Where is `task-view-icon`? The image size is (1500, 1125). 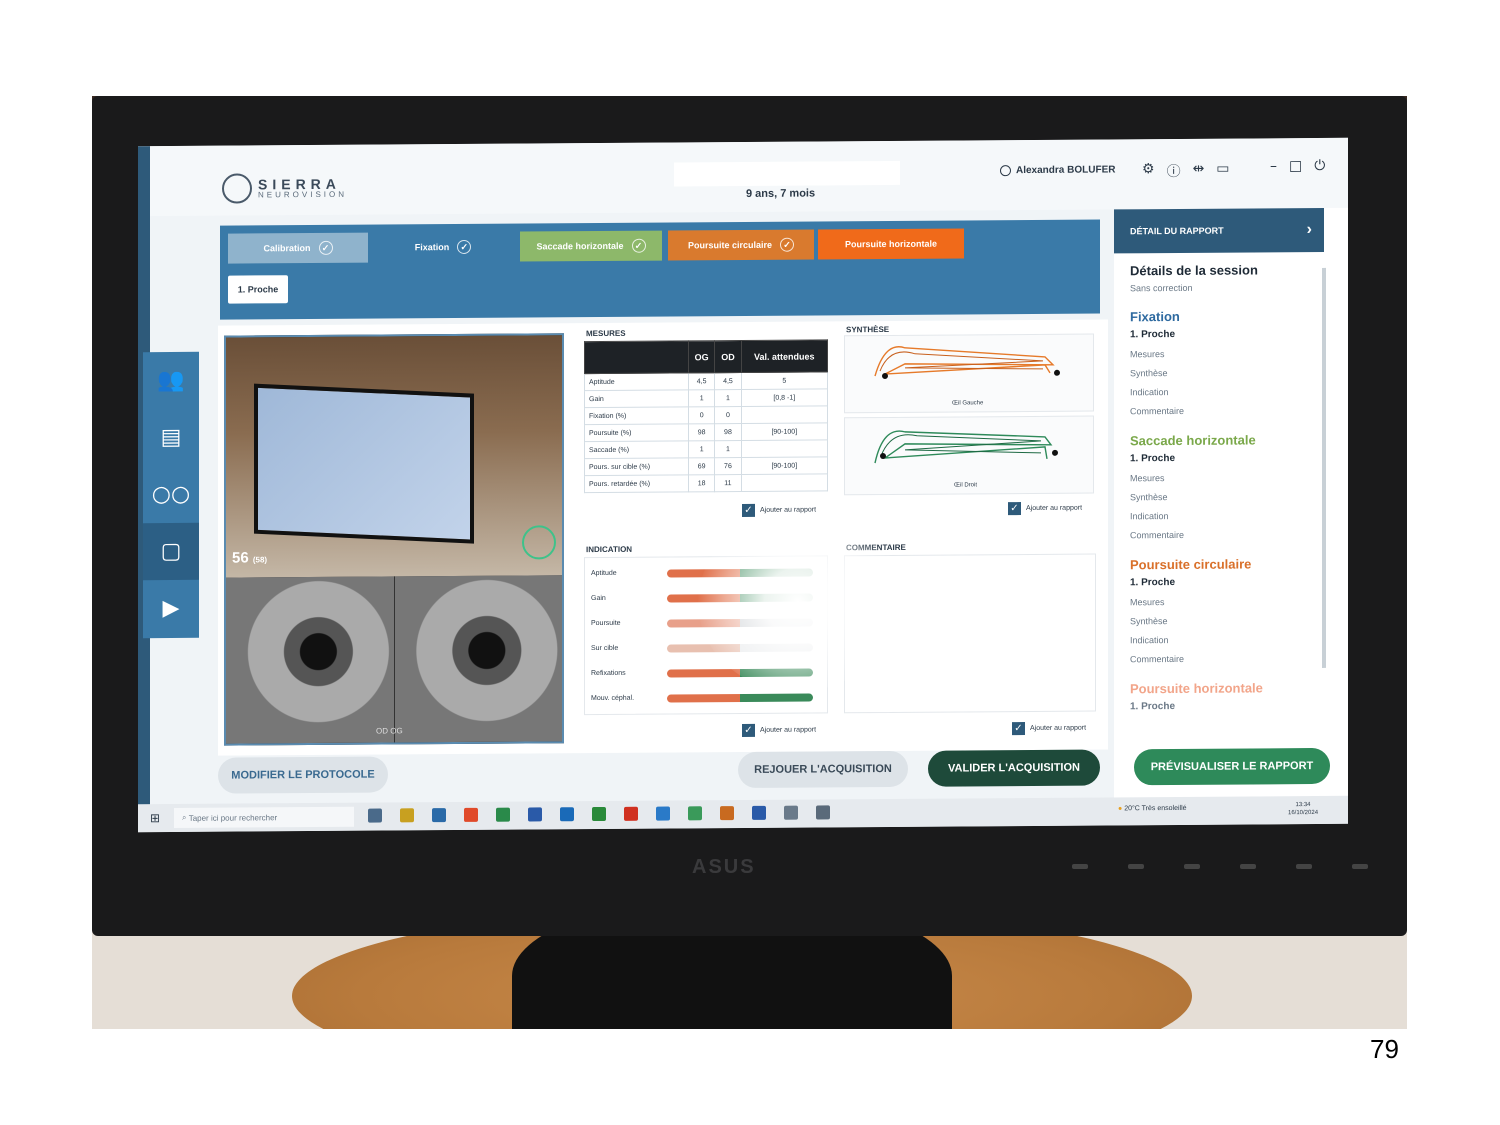 task-view-icon is located at coordinates (375, 815).